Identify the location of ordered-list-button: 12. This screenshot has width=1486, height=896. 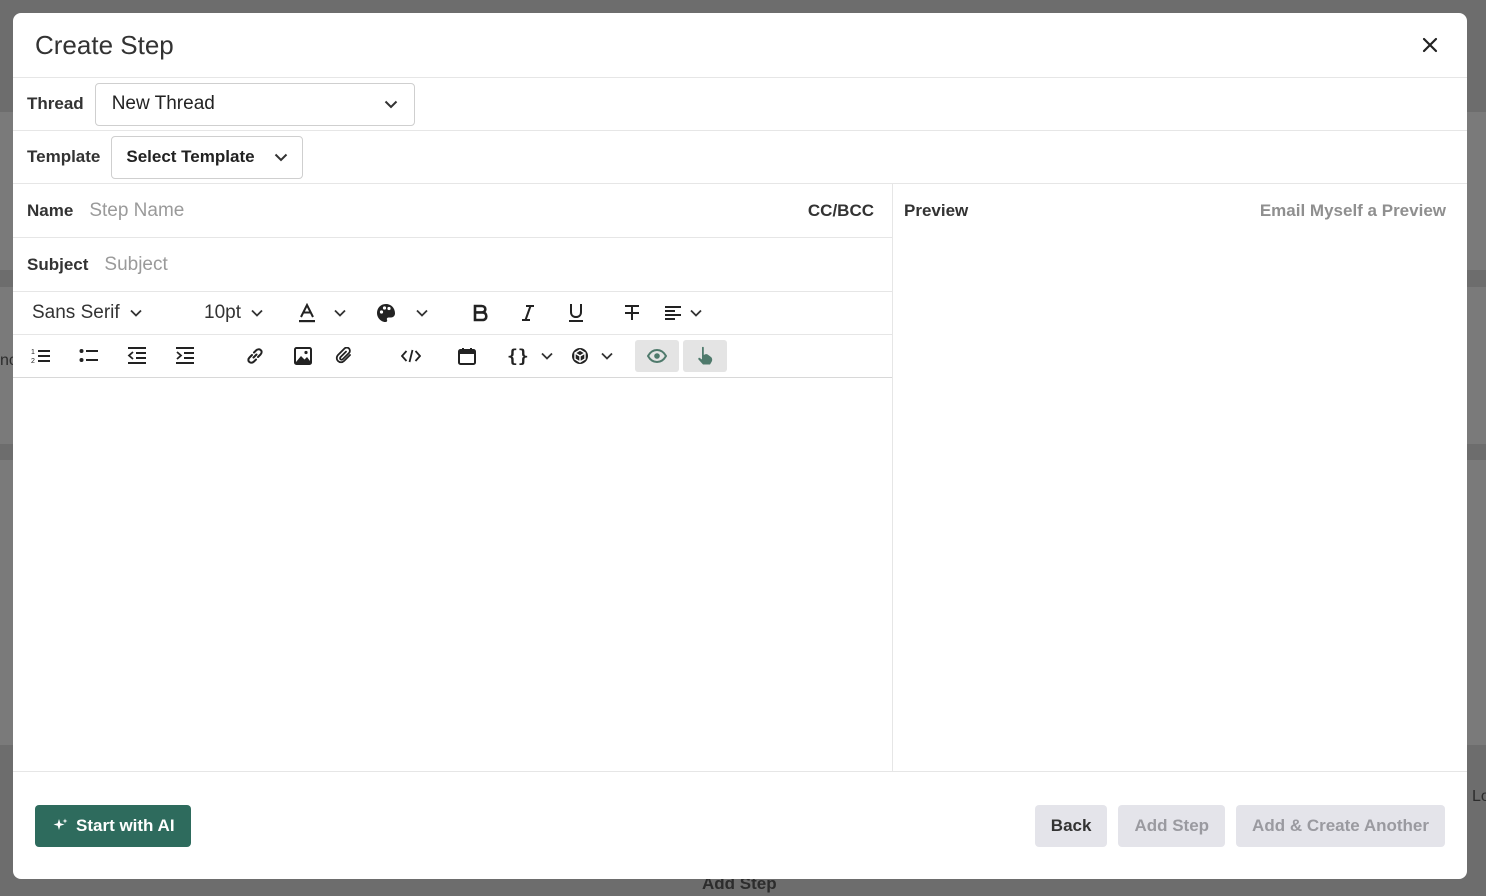
(55, 356).